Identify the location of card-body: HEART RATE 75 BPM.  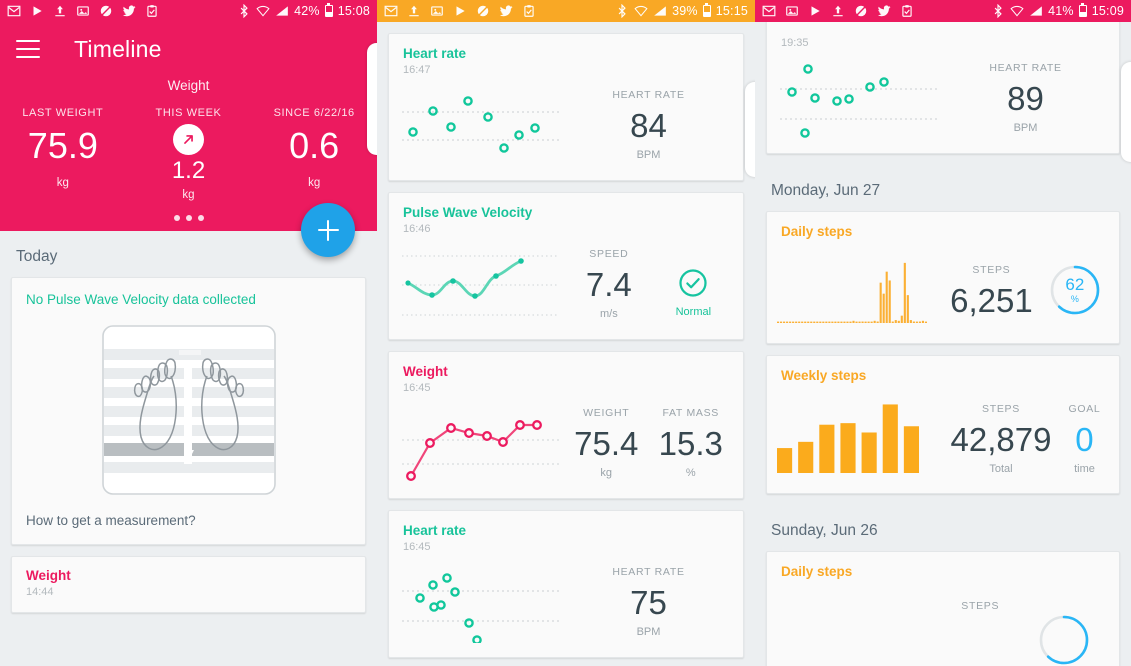
(566, 605).